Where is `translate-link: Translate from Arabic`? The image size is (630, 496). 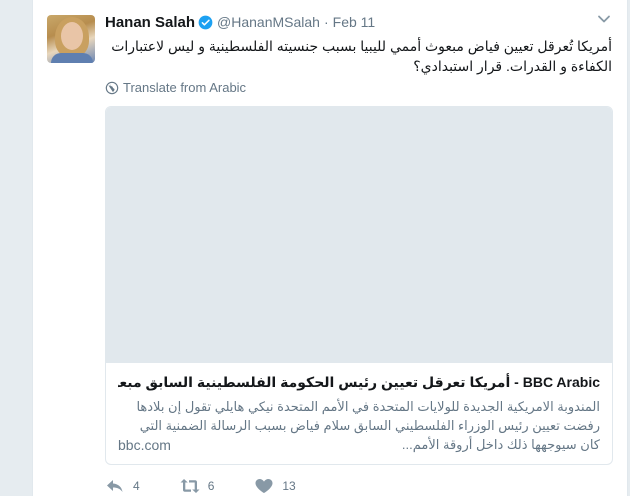
translate-link: Translate from Arabic is located at coordinates (175, 87).